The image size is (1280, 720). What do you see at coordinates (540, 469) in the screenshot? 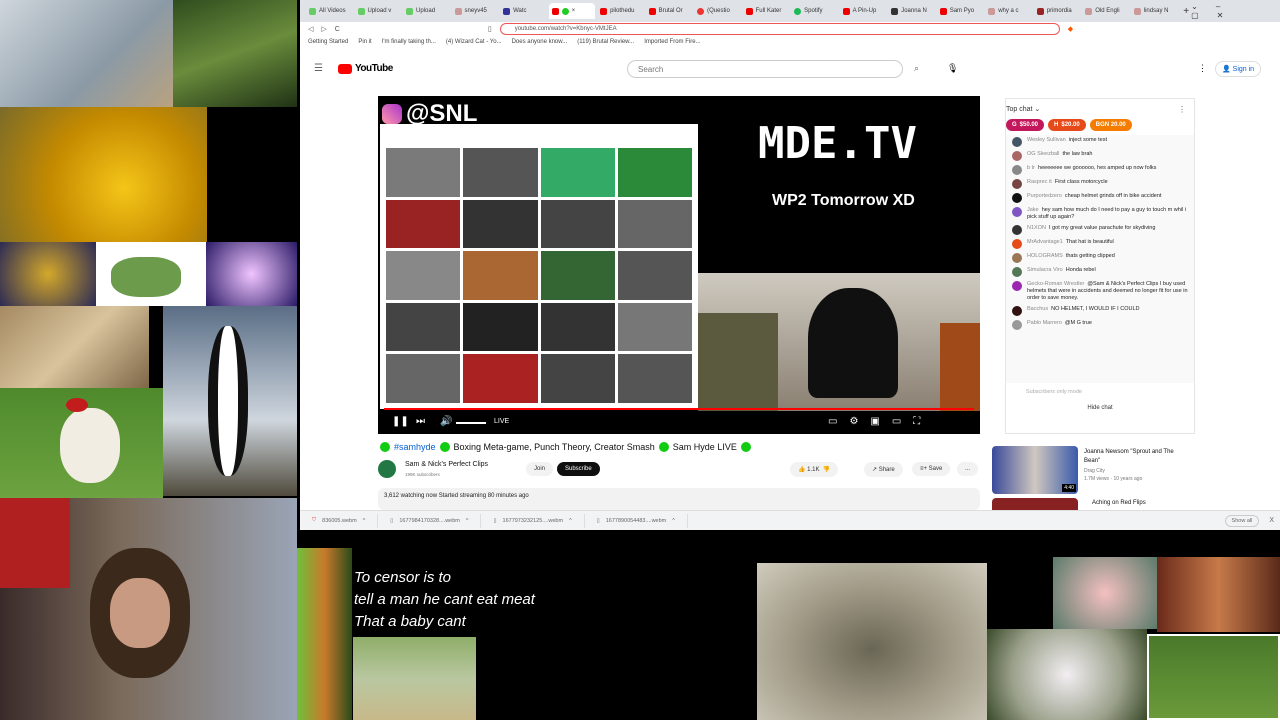
I see `join-button: Join` at bounding box center [540, 469].